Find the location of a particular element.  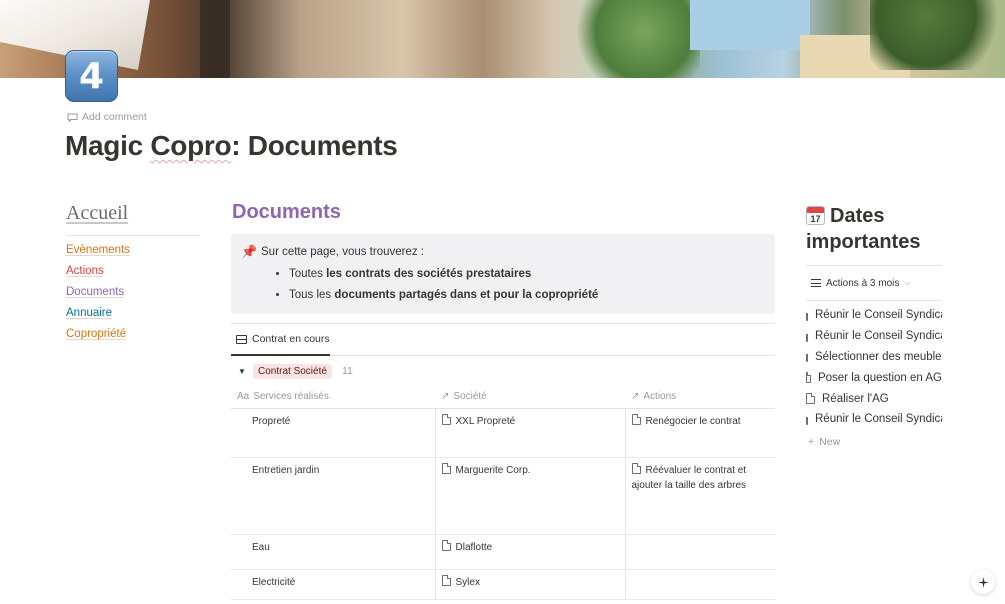

callout-intro: Sur cette page, vous trouverez : is located at coordinates (343, 252).